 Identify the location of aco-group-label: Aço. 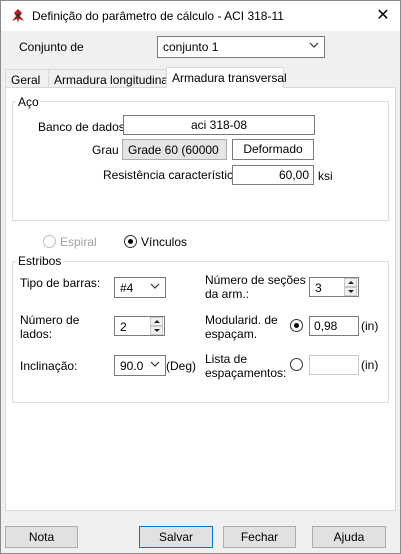
(28, 102).